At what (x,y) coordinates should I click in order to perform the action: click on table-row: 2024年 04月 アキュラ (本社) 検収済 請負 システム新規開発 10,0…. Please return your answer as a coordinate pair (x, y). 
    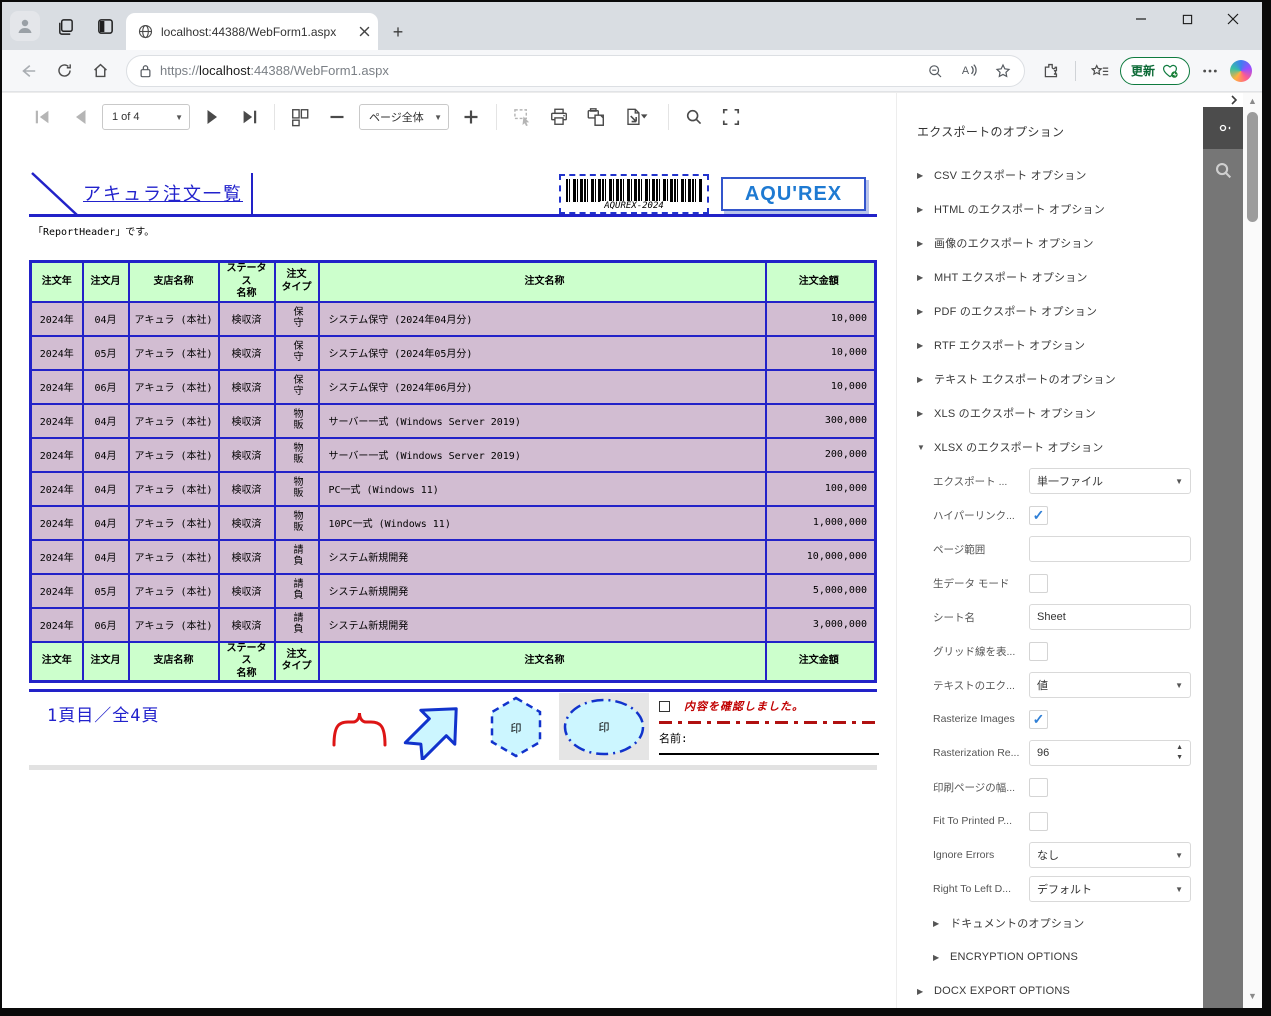
    Looking at the image, I should click on (453, 556).